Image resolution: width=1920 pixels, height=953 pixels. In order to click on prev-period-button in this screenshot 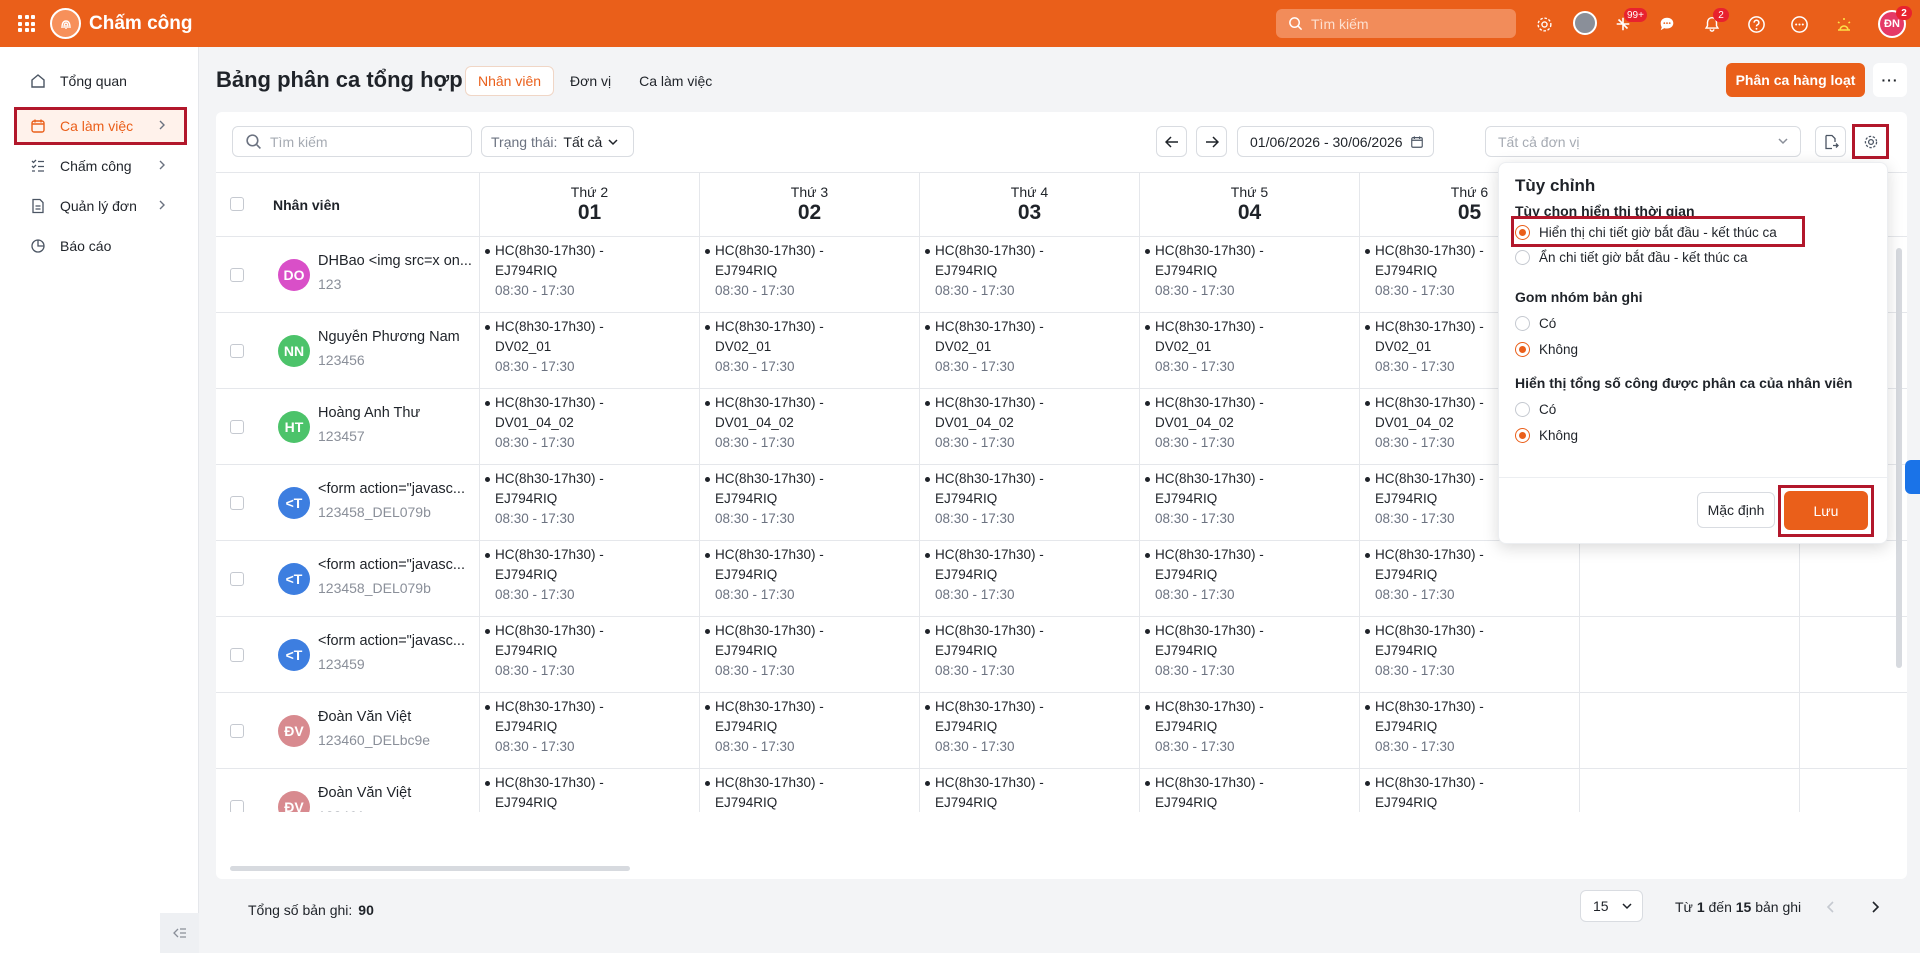, I will do `click(1171, 141)`.